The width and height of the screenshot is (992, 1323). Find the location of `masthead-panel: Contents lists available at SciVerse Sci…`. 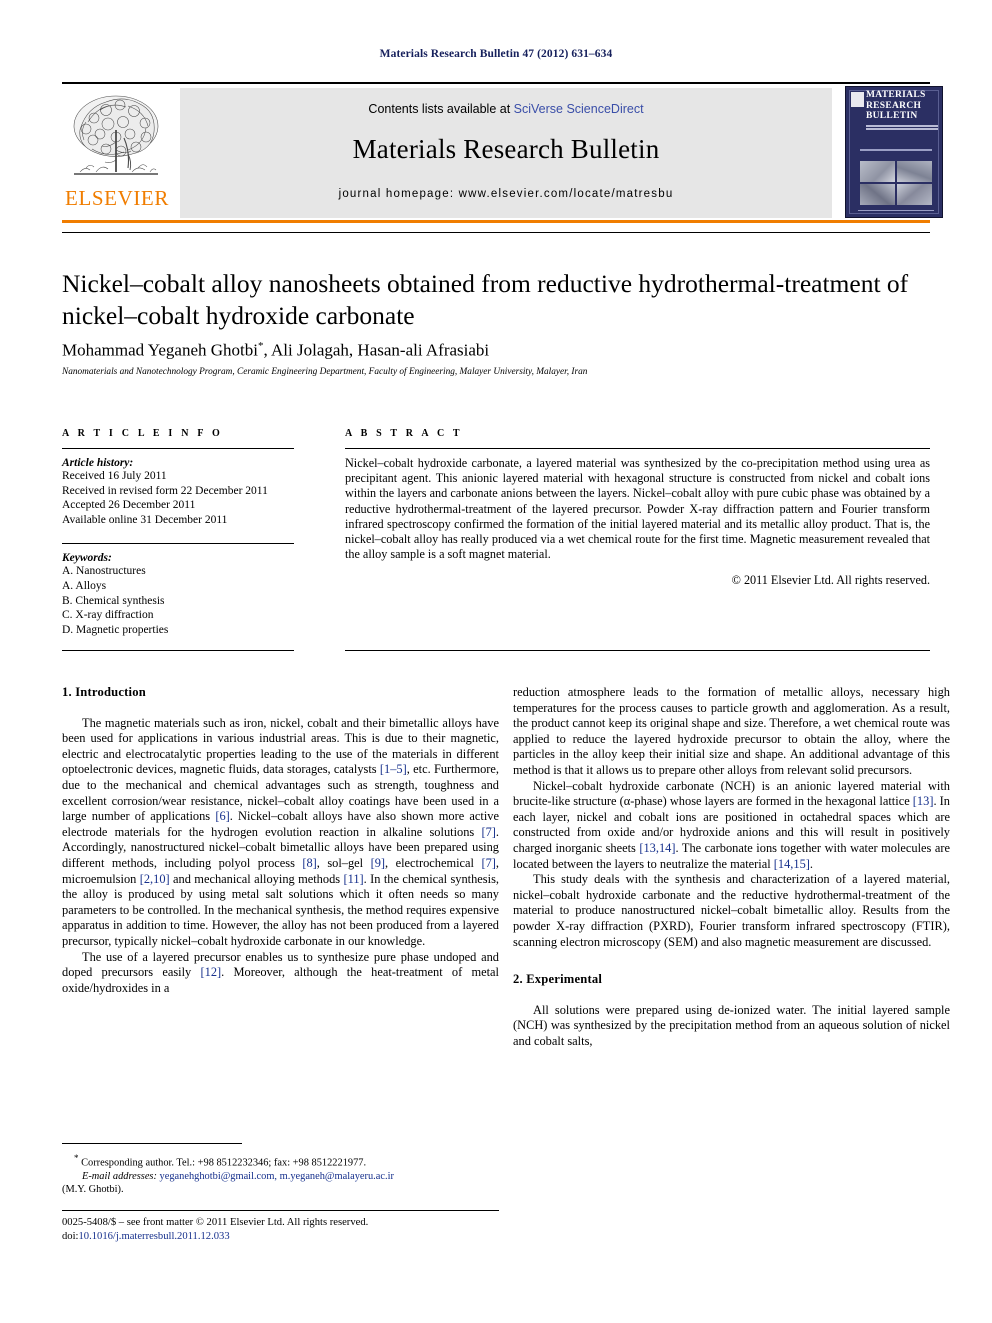

masthead-panel: Contents lists available at SciVerse Sci… is located at coordinates (506, 153).